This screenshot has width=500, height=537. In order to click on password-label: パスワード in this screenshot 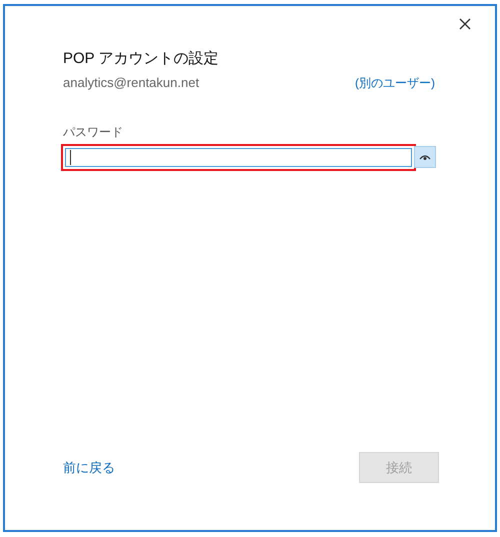, I will do `click(93, 132)`.